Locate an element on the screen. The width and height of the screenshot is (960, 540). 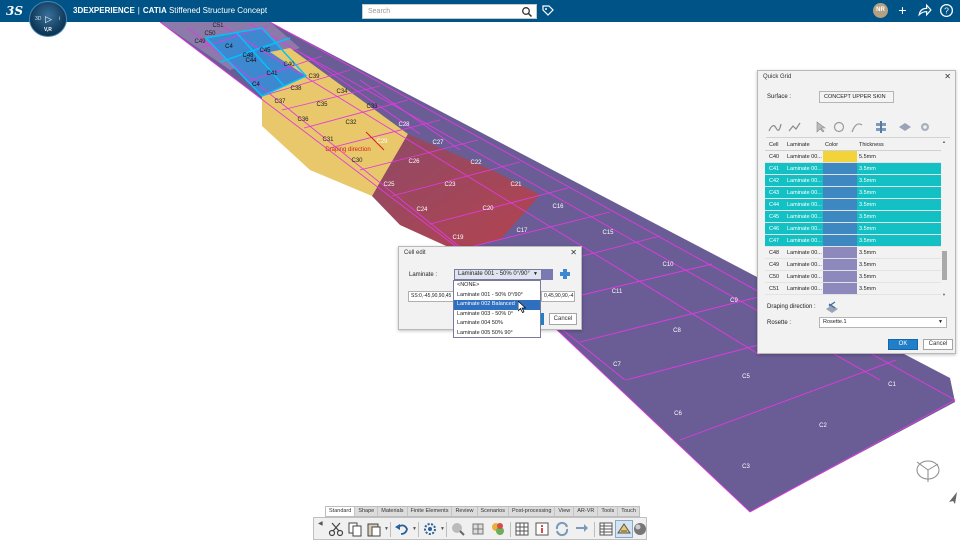
draping-icon is located at coordinates (624, 529).